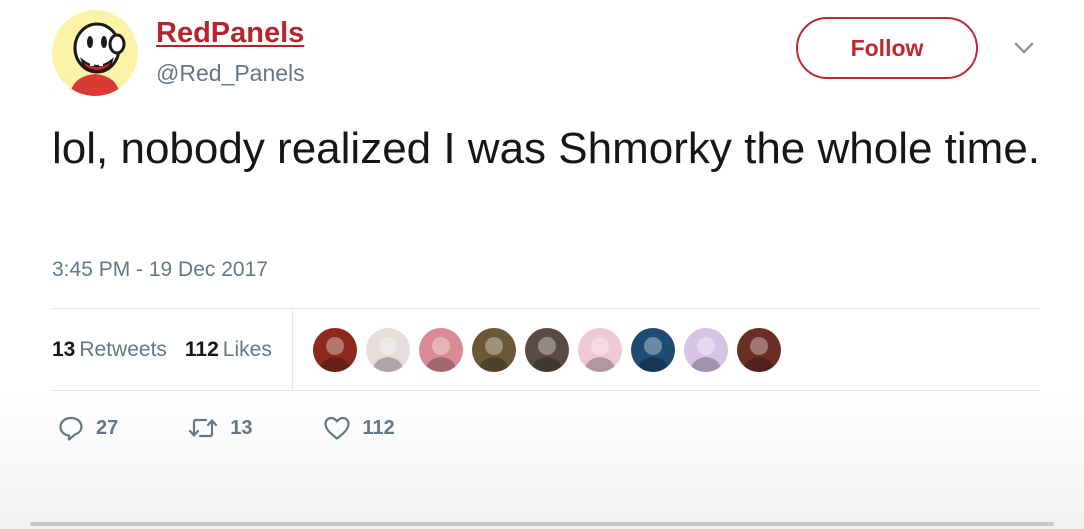 The image size is (1084, 529). I want to click on avatar, so click(95, 53).